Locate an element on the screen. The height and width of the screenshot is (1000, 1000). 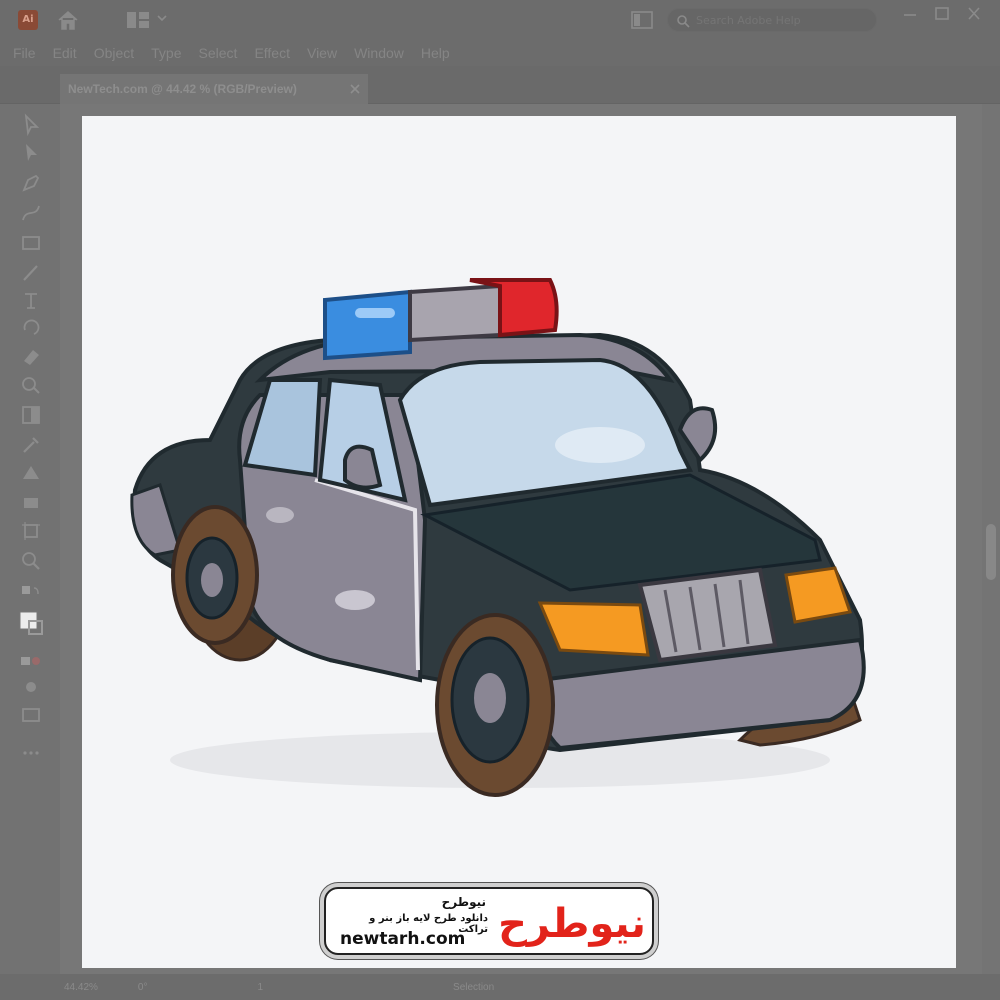
screen-mode-icon is located at coordinates (31, 715).